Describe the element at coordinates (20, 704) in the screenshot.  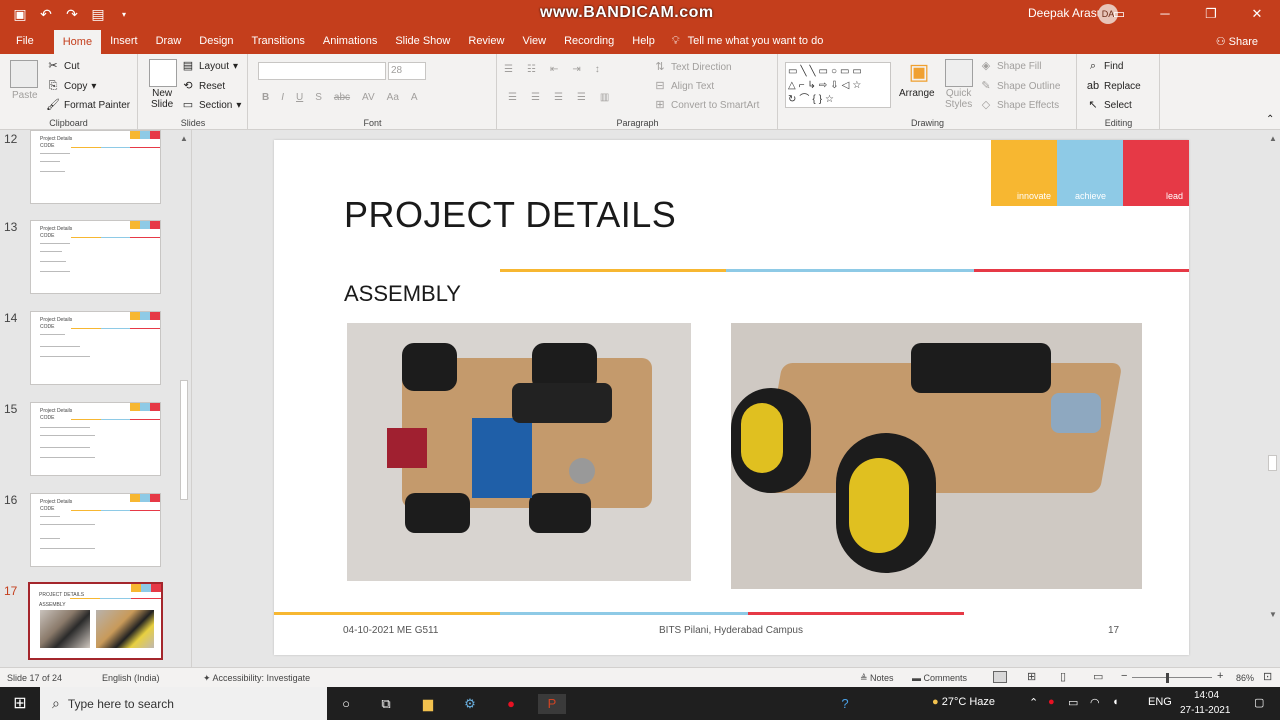
I see `windows-start-icon: ⊞` at that location.